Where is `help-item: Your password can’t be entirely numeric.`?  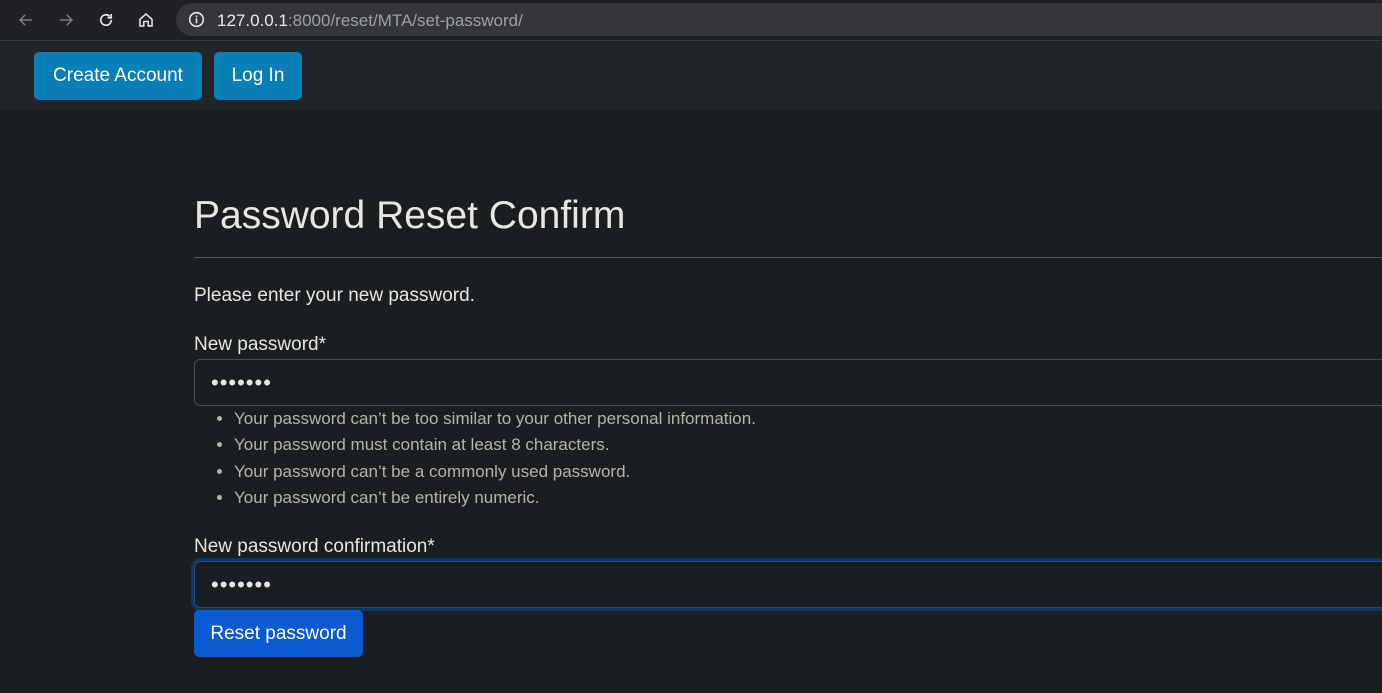 help-item: Your password can’t be entirely numeric. is located at coordinates (495, 500).